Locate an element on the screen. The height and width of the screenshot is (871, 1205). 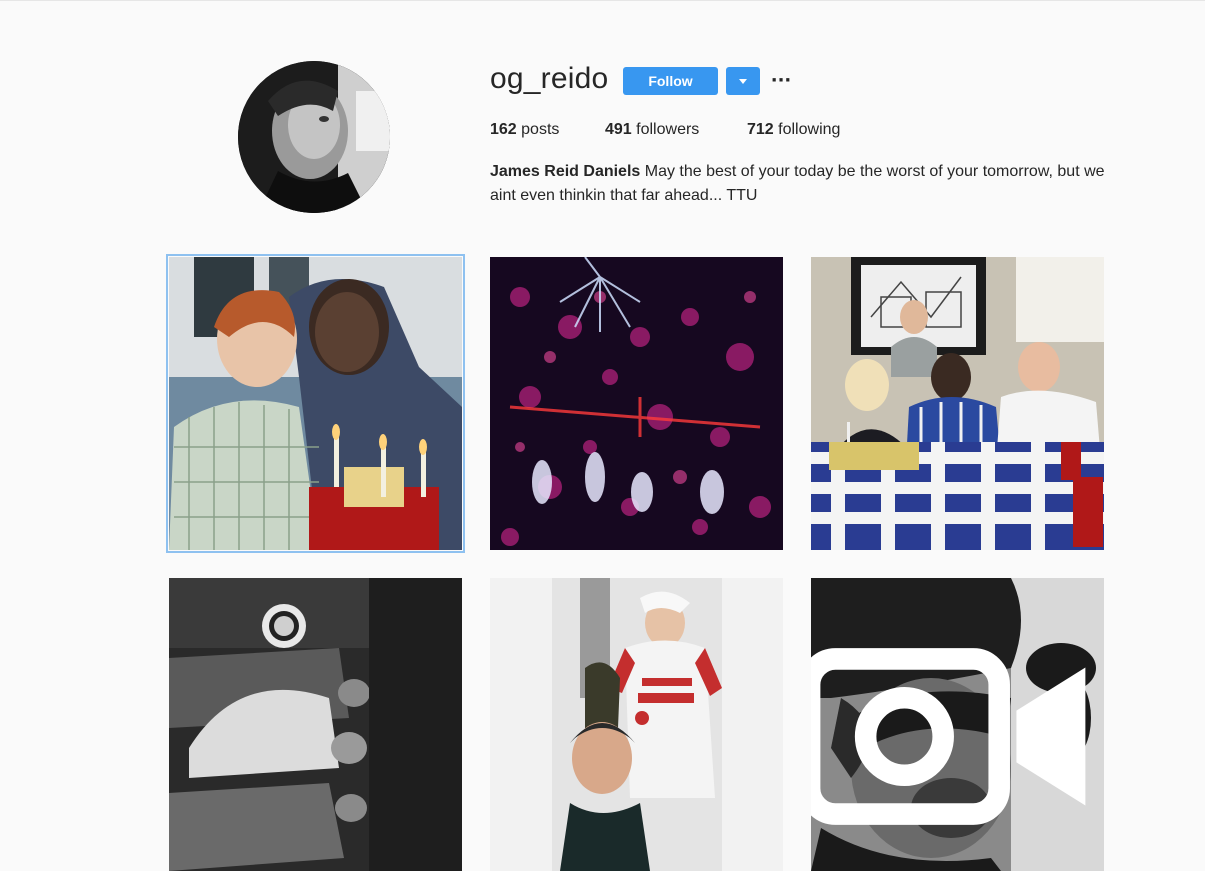
top-divider is located at coordinates (602, 0).